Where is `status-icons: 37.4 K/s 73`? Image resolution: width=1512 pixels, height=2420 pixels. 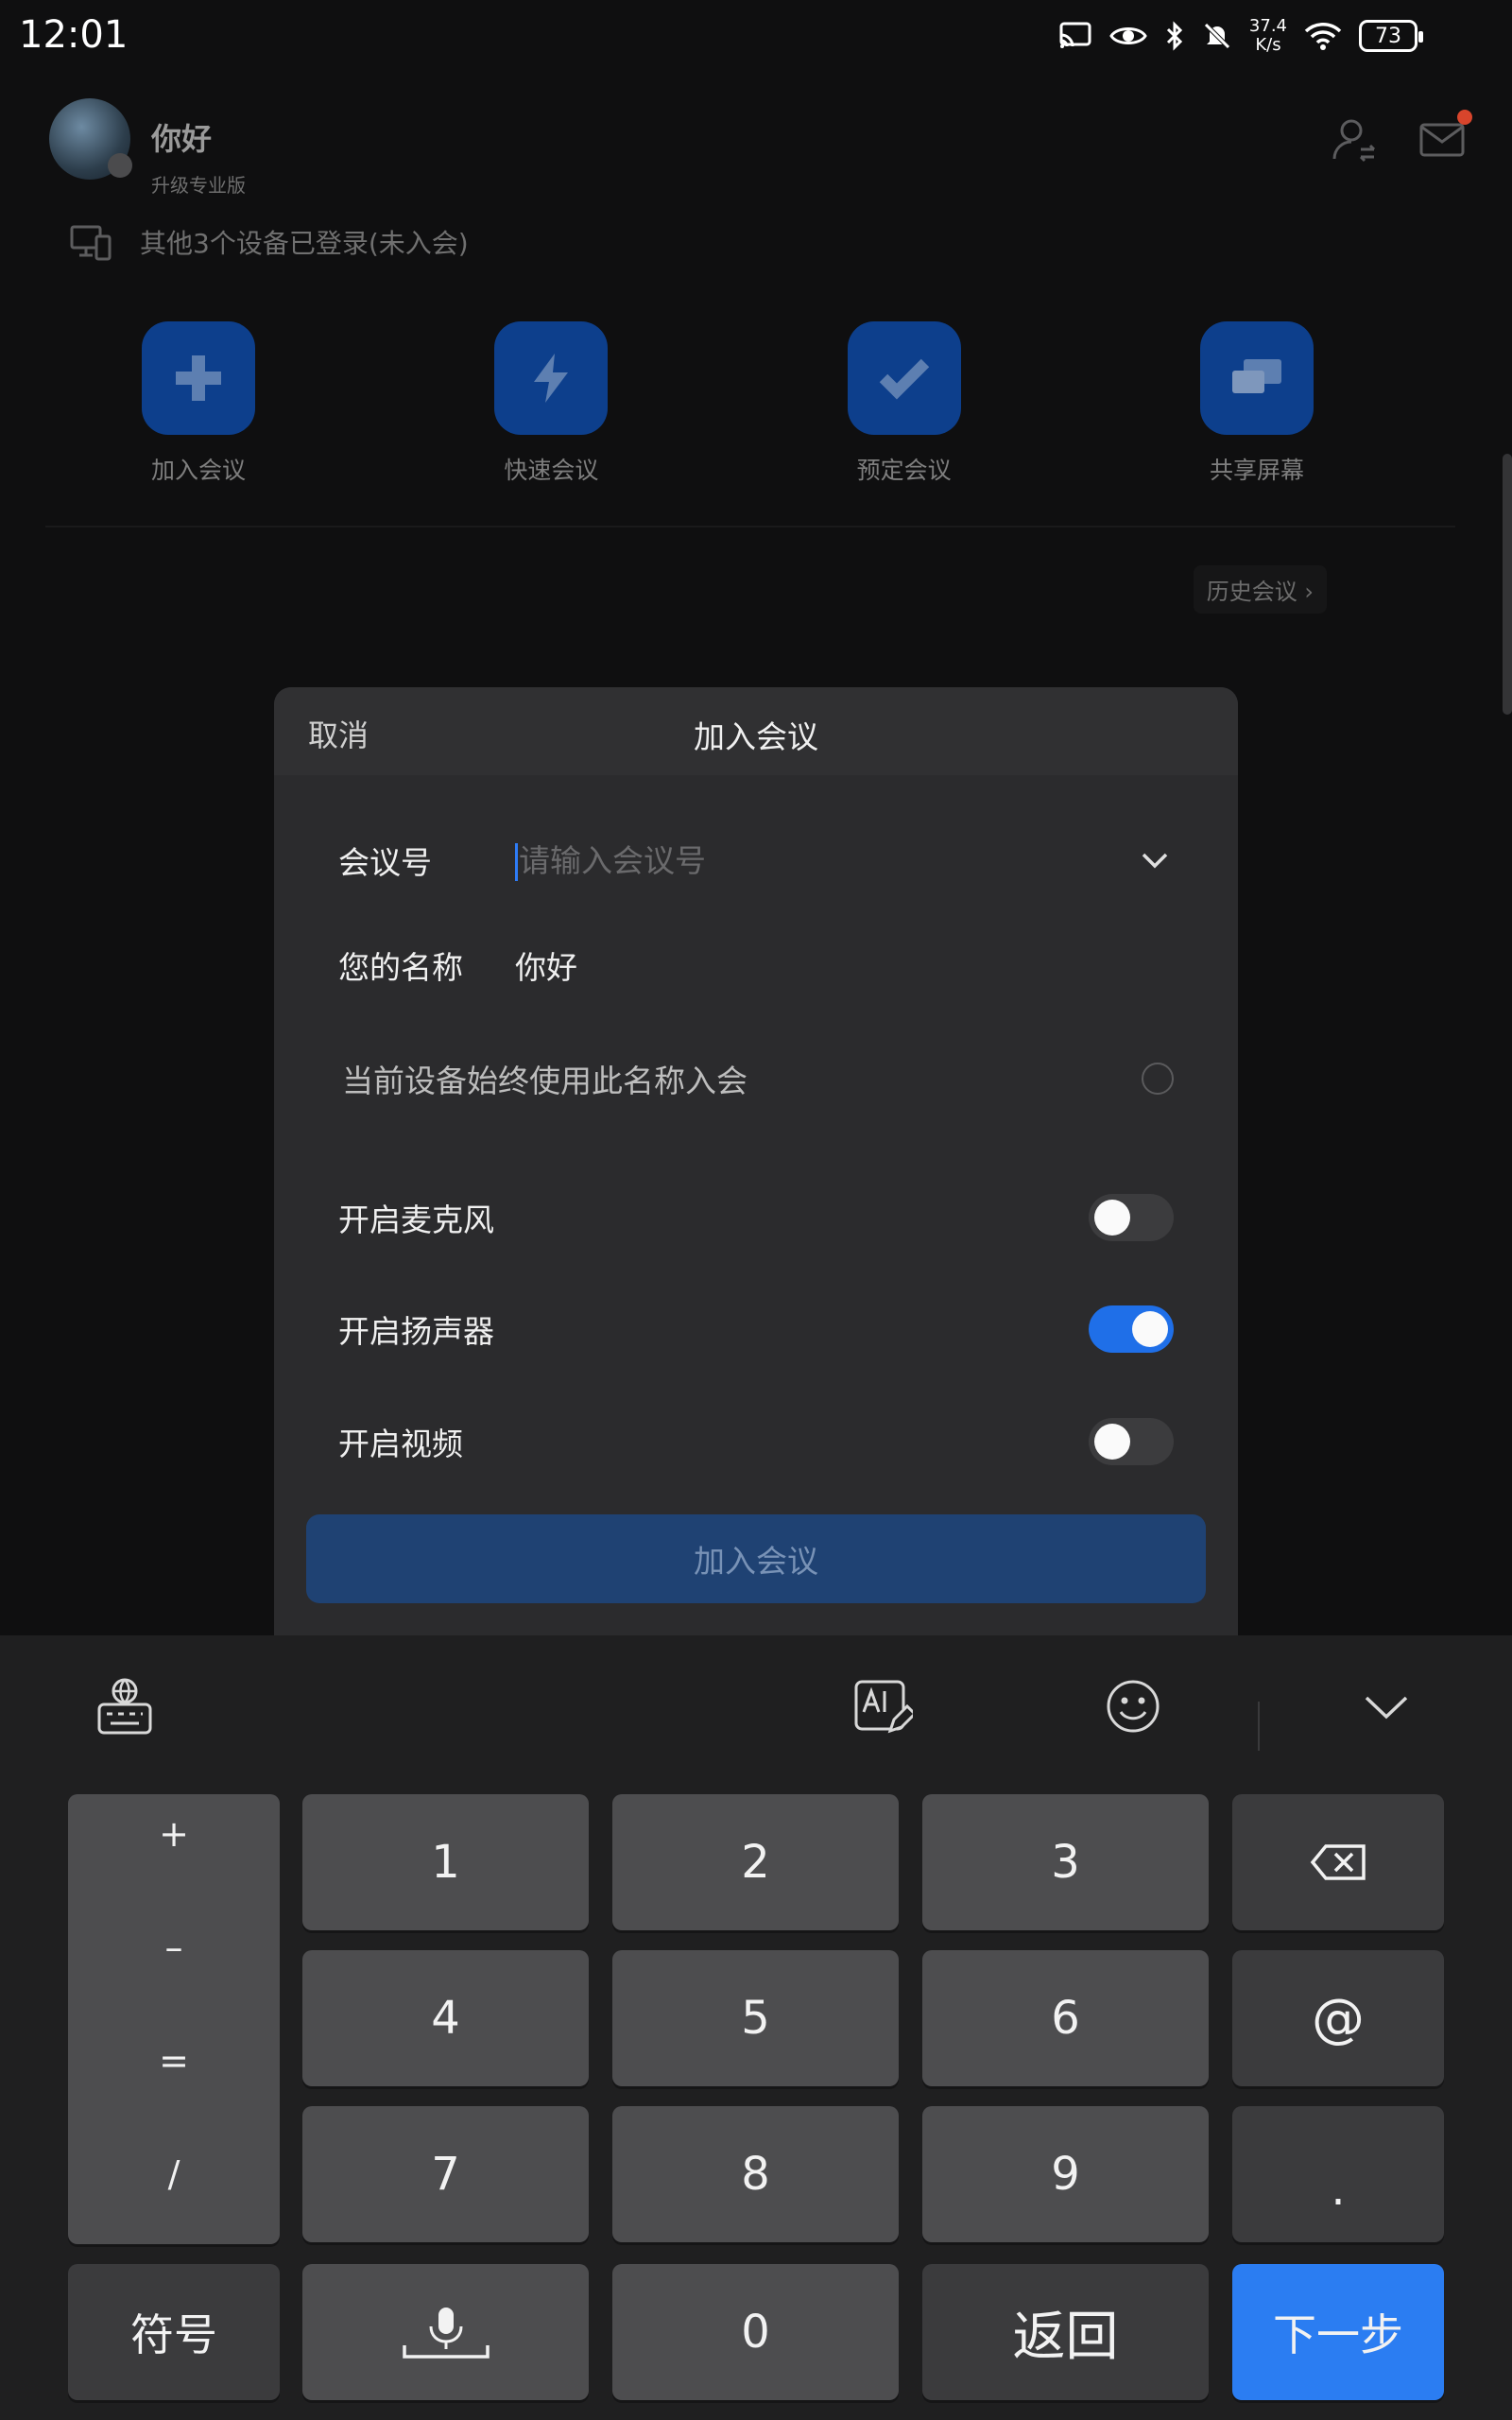
status-icons: 37.4 K/s 73 is located at coordinates (1240, 35).